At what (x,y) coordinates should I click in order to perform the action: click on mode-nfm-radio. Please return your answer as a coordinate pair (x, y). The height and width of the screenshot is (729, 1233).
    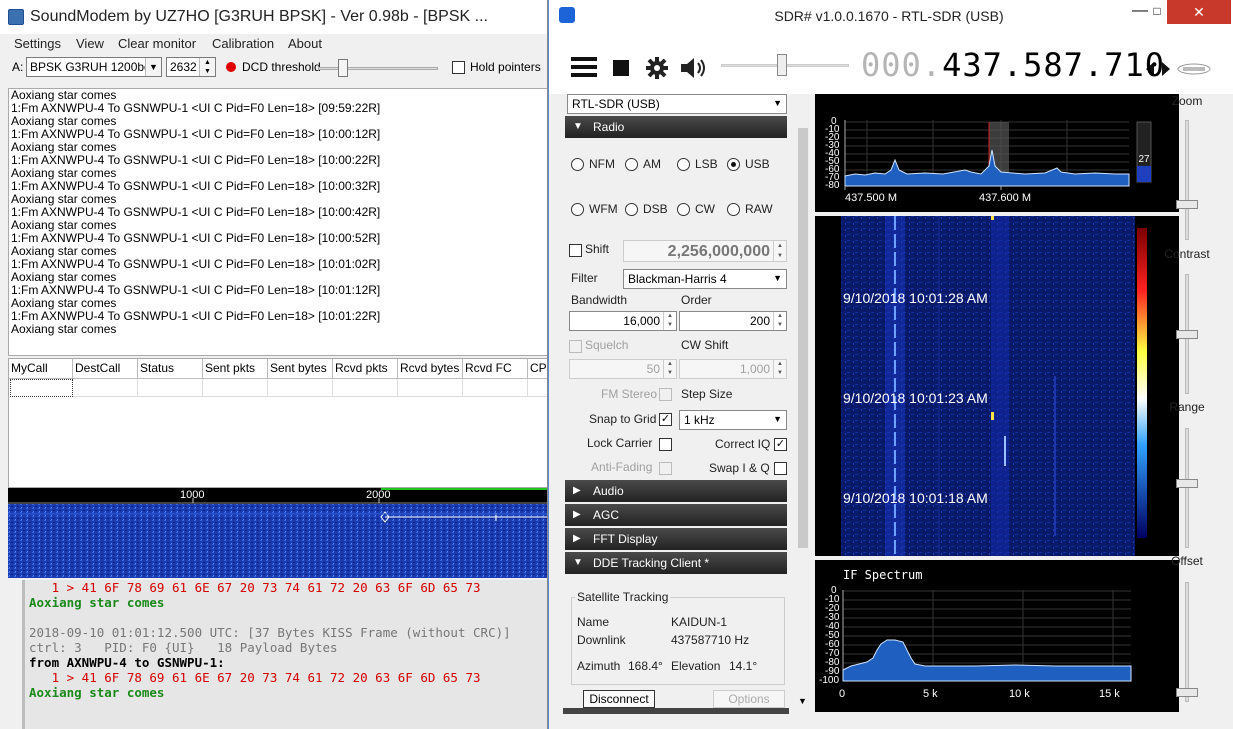
    Looking at the image, I should click on (577, 164).